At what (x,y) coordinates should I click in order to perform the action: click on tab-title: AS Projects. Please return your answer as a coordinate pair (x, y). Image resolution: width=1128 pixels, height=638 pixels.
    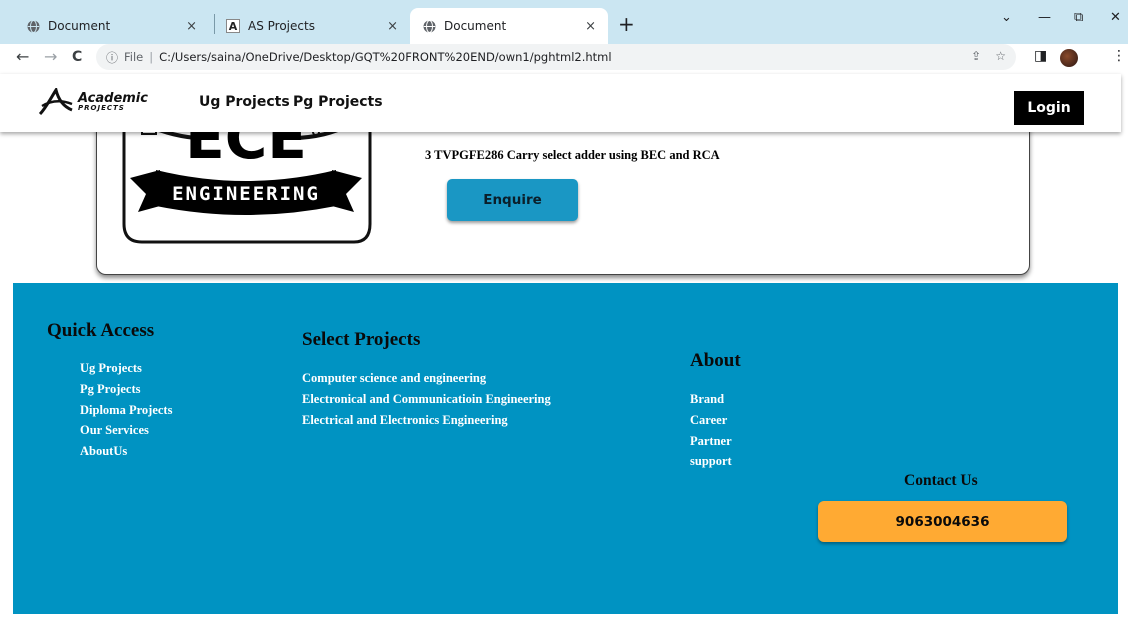
    Looking at the image, I should click on (281, 26).